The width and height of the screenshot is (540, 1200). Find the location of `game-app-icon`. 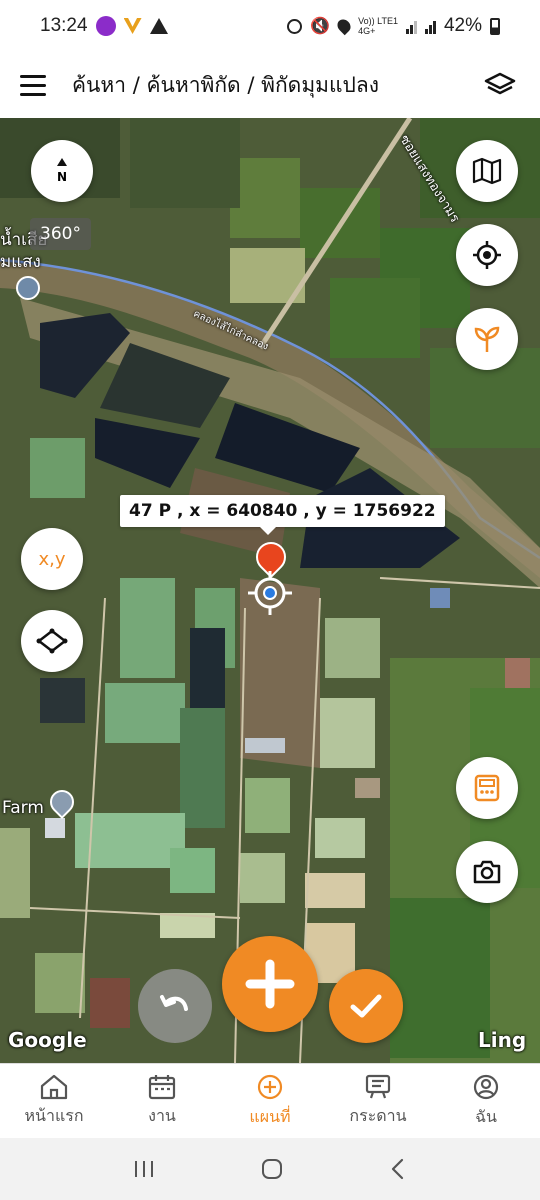

game-app-icon is located at coordinates (105, 26).